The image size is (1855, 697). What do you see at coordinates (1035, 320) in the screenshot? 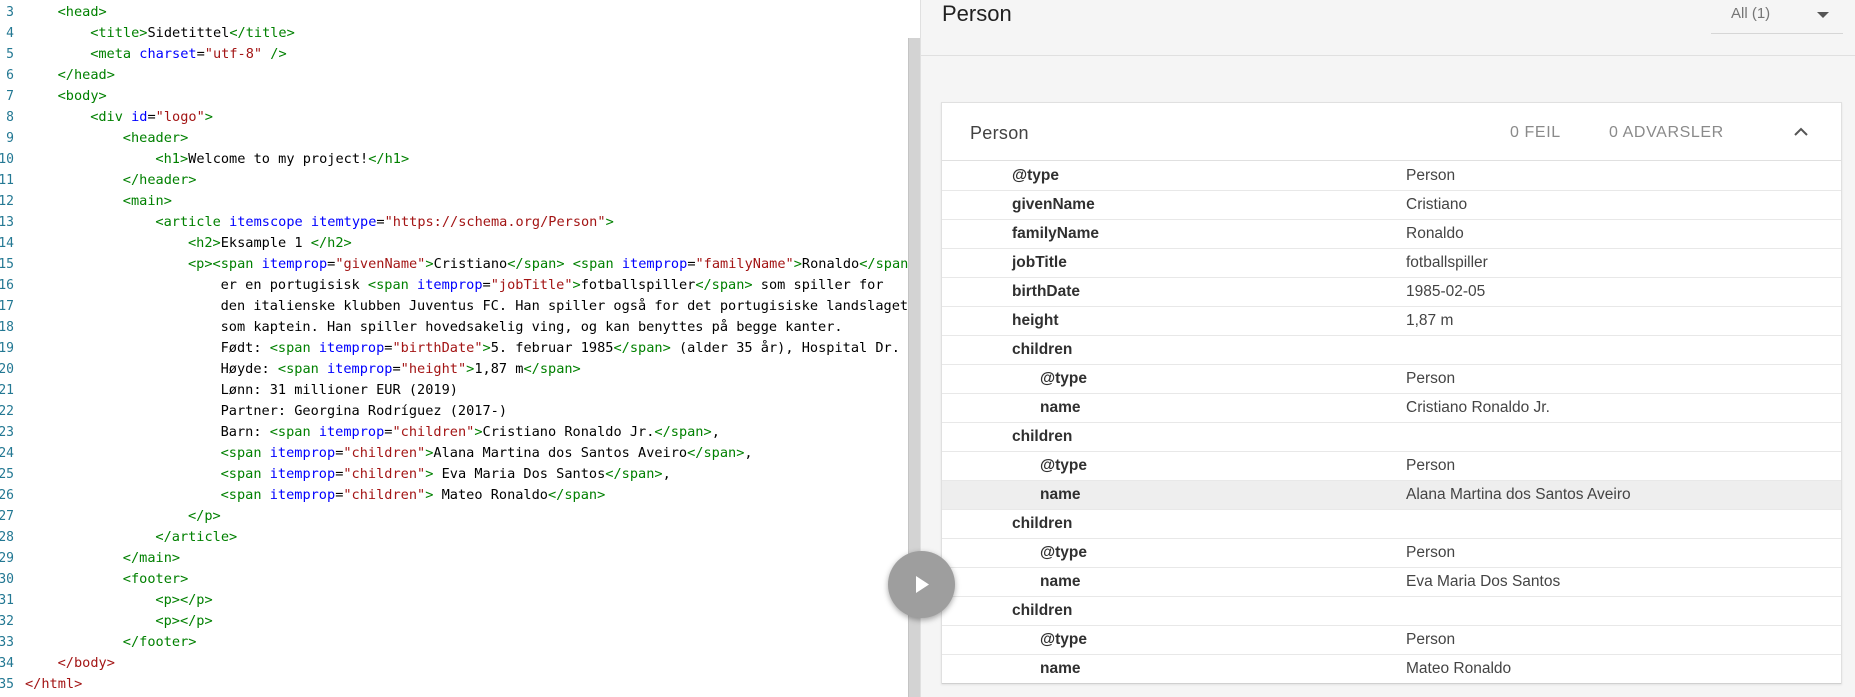
I see `property-key: height` at bounding box center [1035, 320].